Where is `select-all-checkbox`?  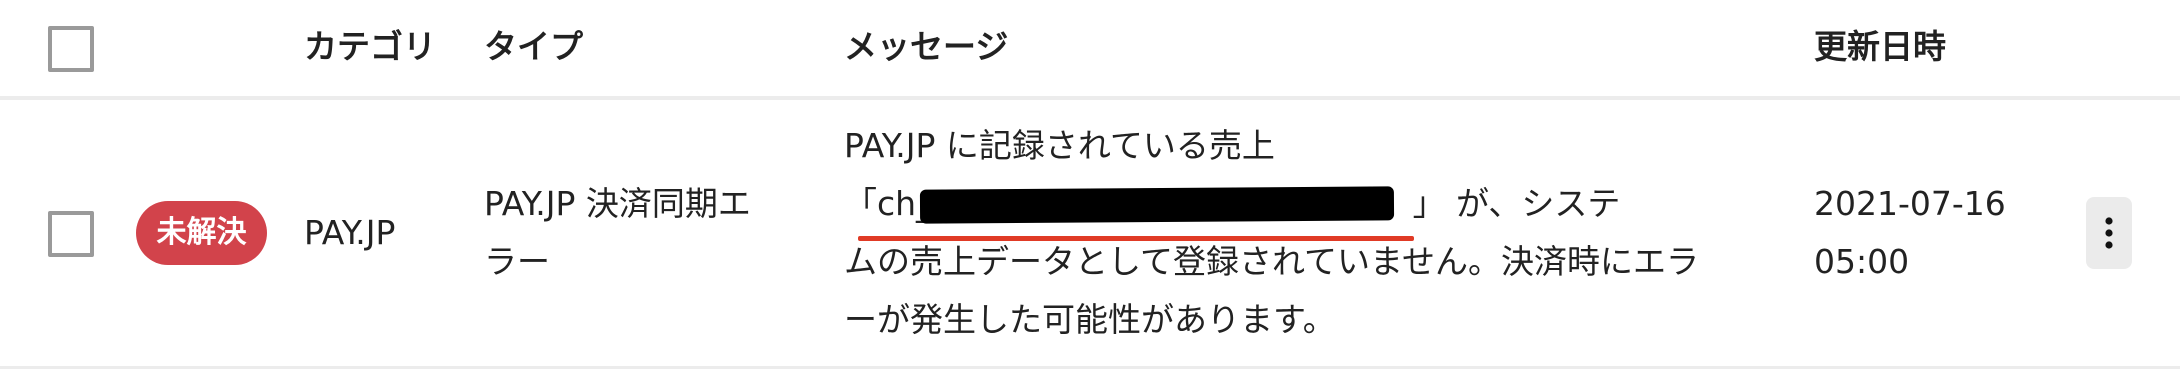
select-all-checkbox is located at coordinates (71, 49).